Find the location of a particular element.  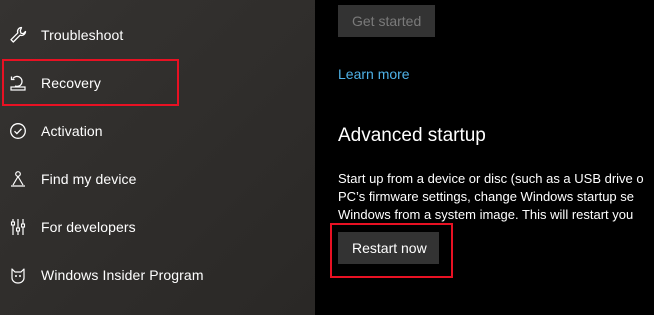

sidebar-item-label: For developers is located at coordinates (88, 227).